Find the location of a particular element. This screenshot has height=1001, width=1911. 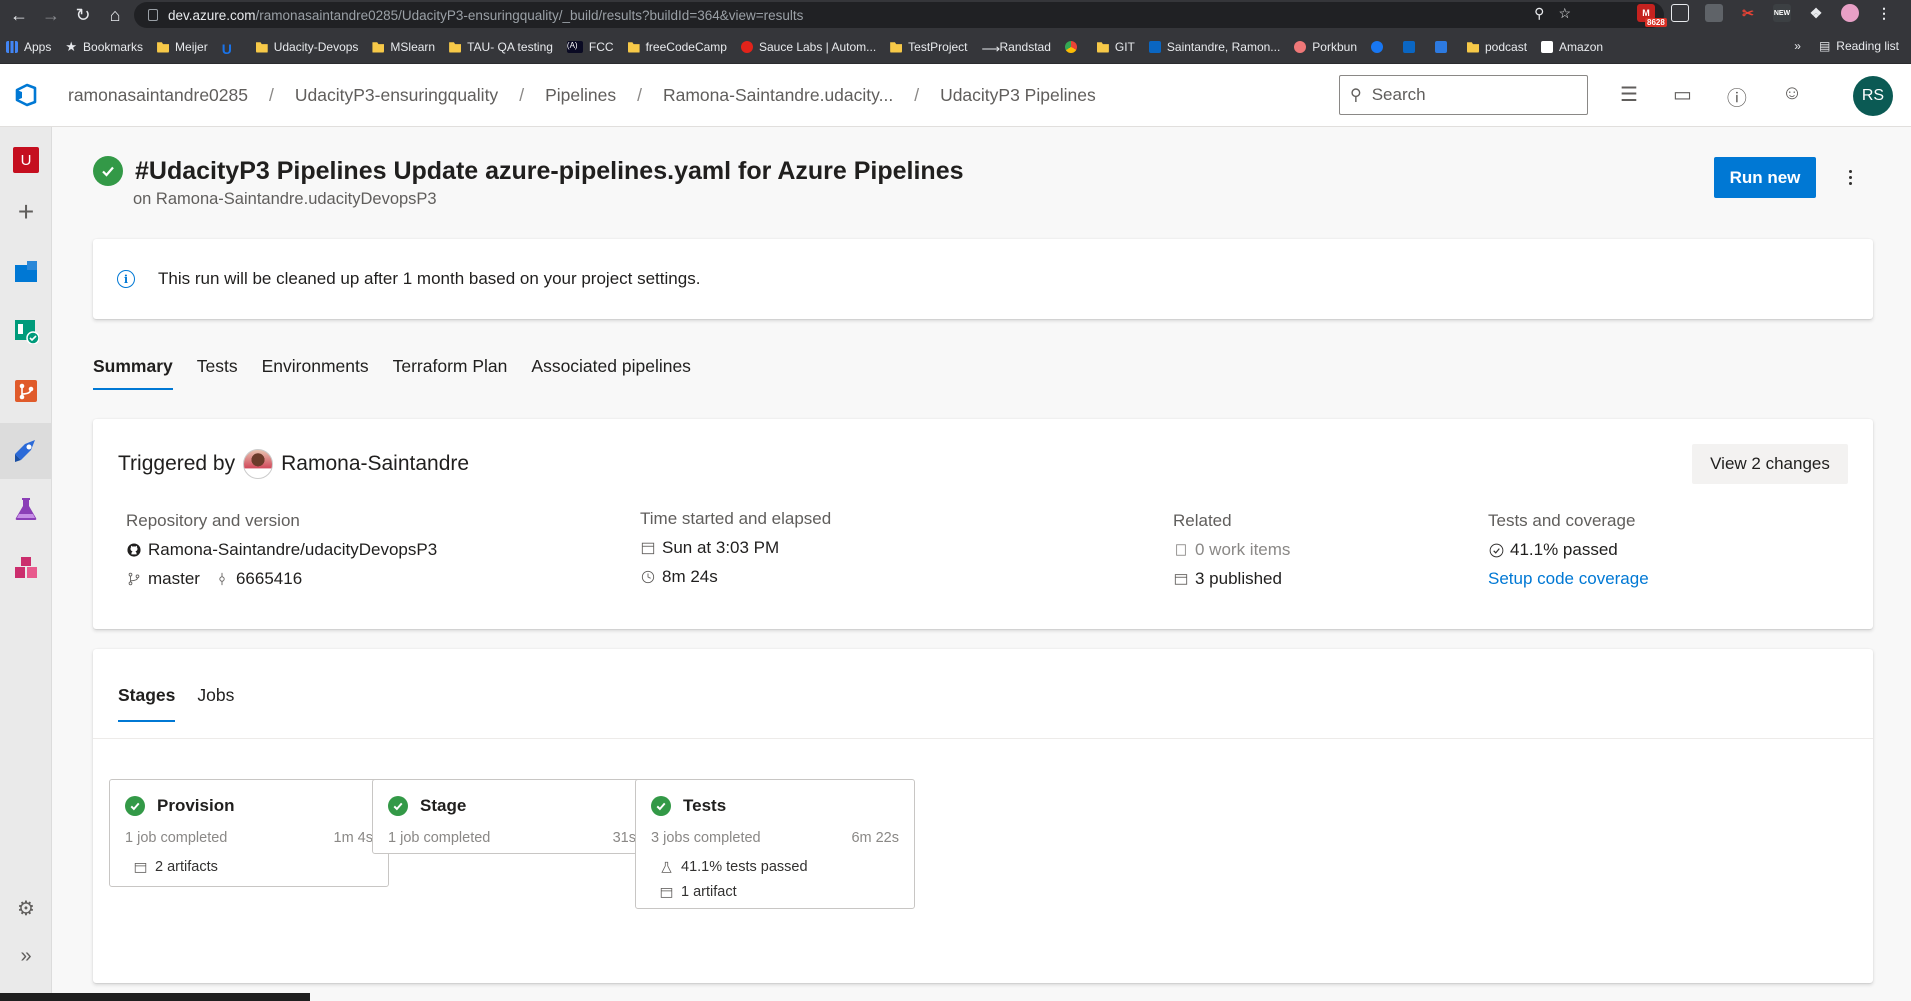

bookmark-item: U is located at coordinates (232, 49).